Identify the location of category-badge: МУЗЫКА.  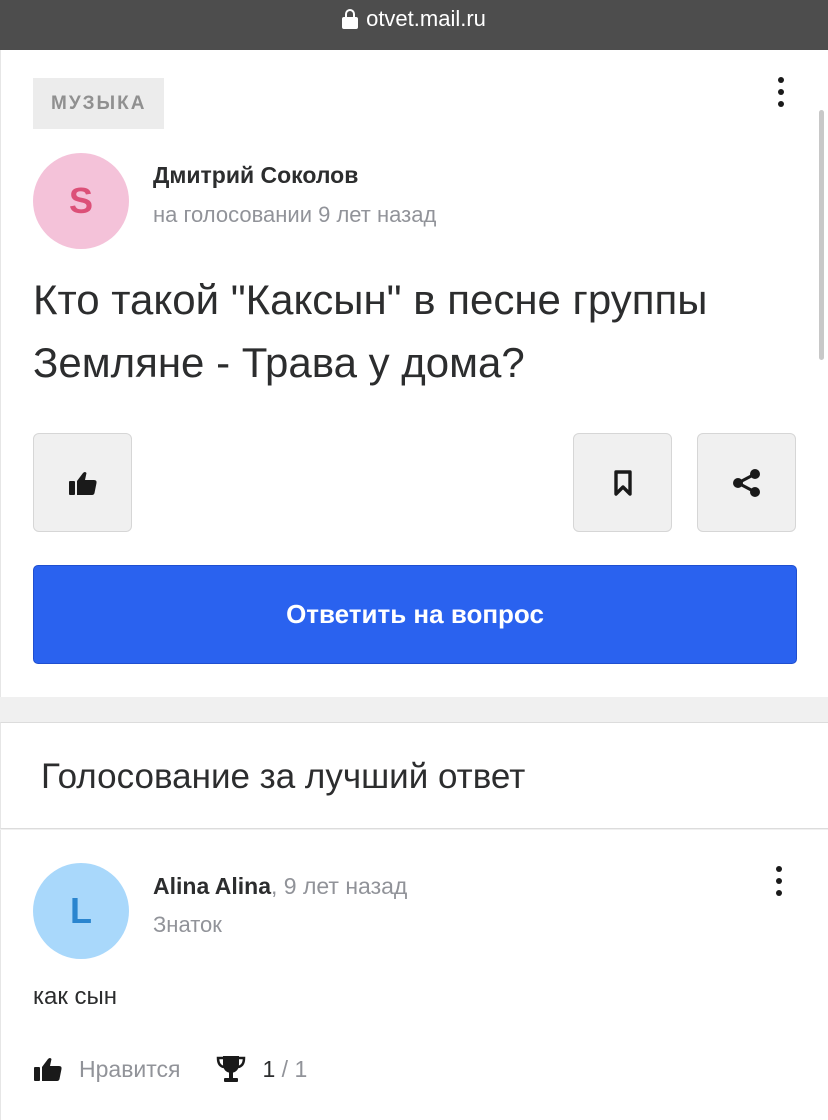
(99, 103).